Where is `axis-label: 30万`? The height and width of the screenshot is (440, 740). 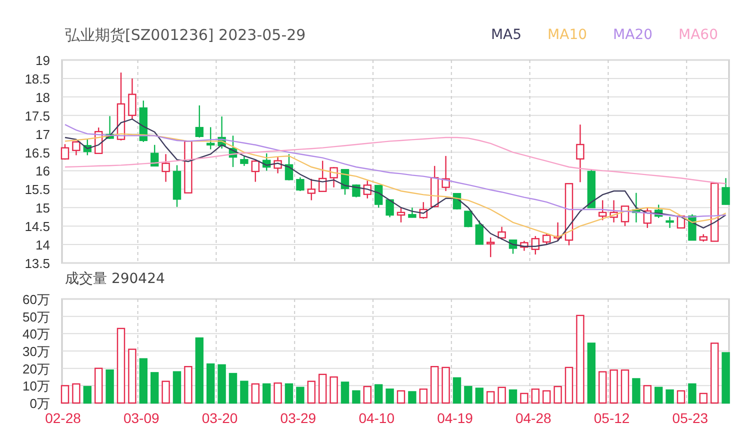 axis-label: 30万 is located at coordinates (36, 351).